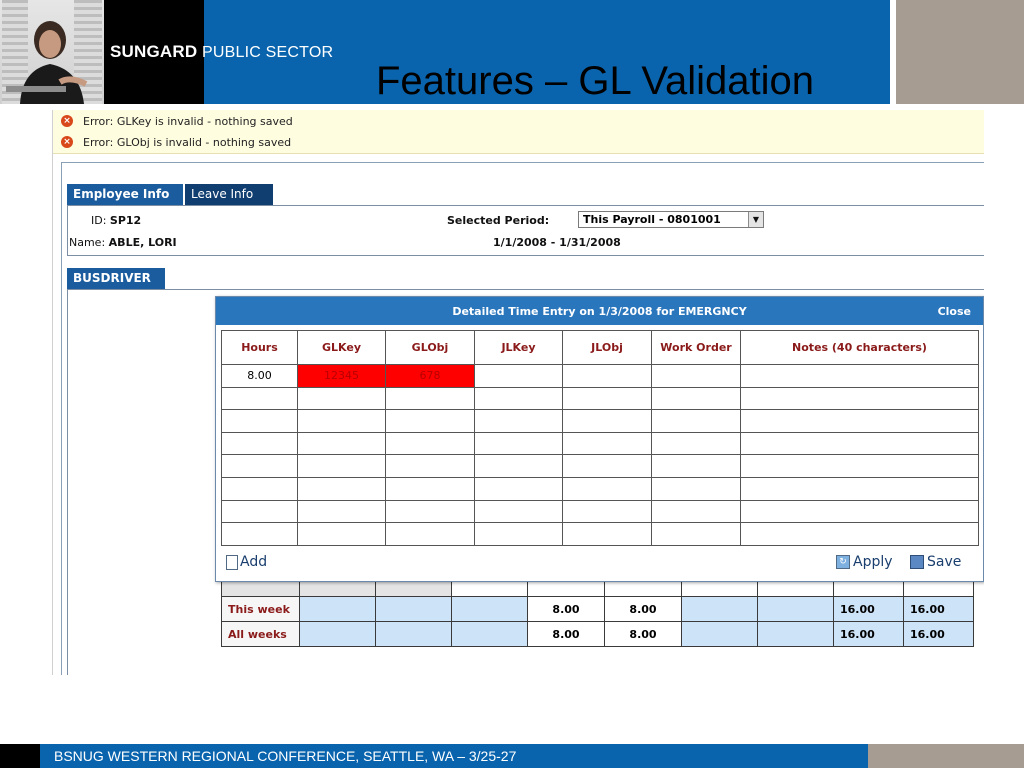 Image resolution: width=1024 pixels, height=768 pixels. Describe the element at coordinates (859, 347) in the screenshot. I see `column-header-notes: Notes (40 characters)` at that location.